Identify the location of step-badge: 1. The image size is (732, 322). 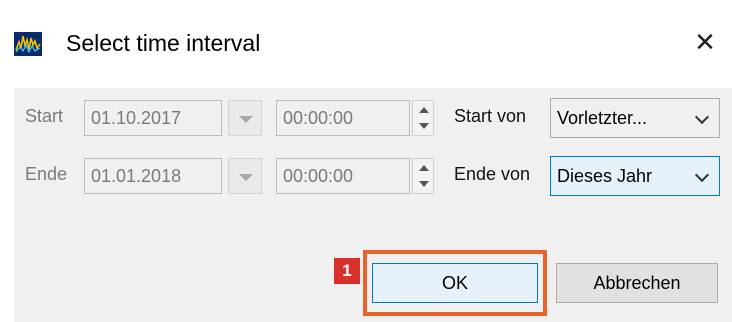
(347, 271).